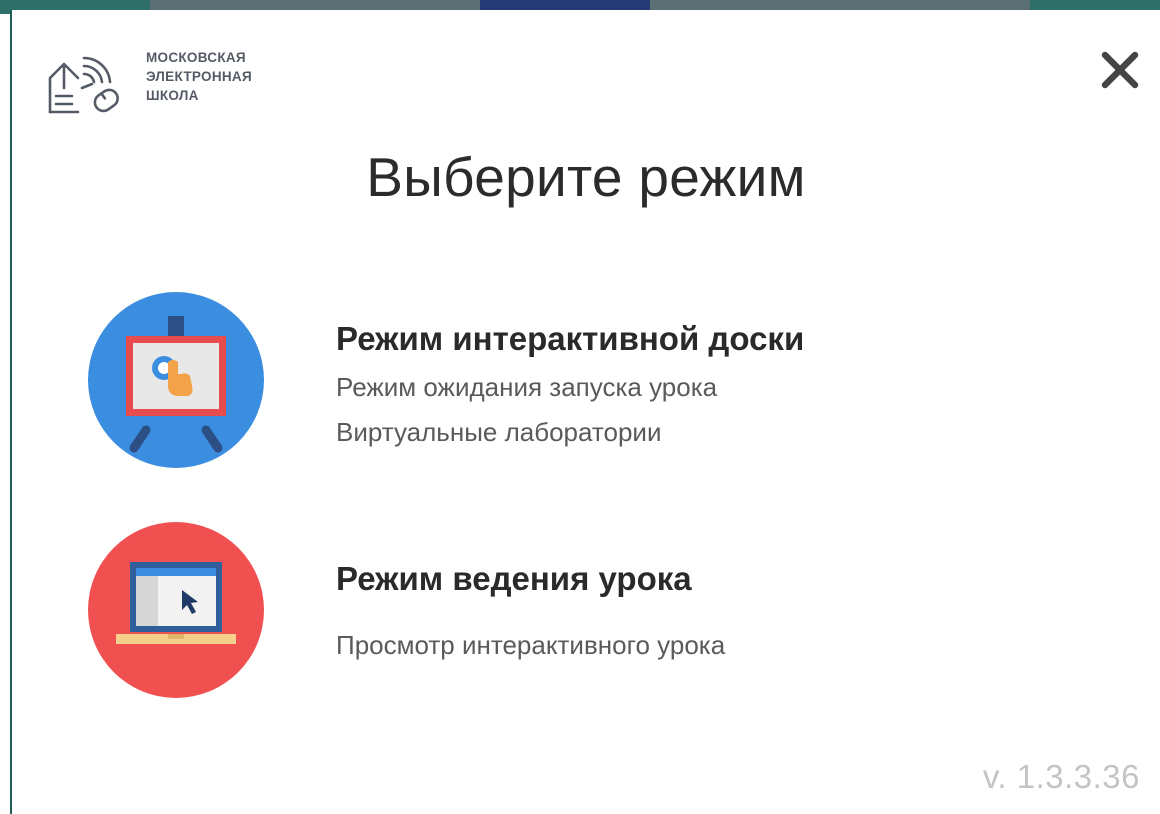 The width and height of the screenshot is (1160, 814). What do you see at coordinates (176, 380) in the screenshot?
I see `interactive-board-icon` at bounding box center [176, 380].